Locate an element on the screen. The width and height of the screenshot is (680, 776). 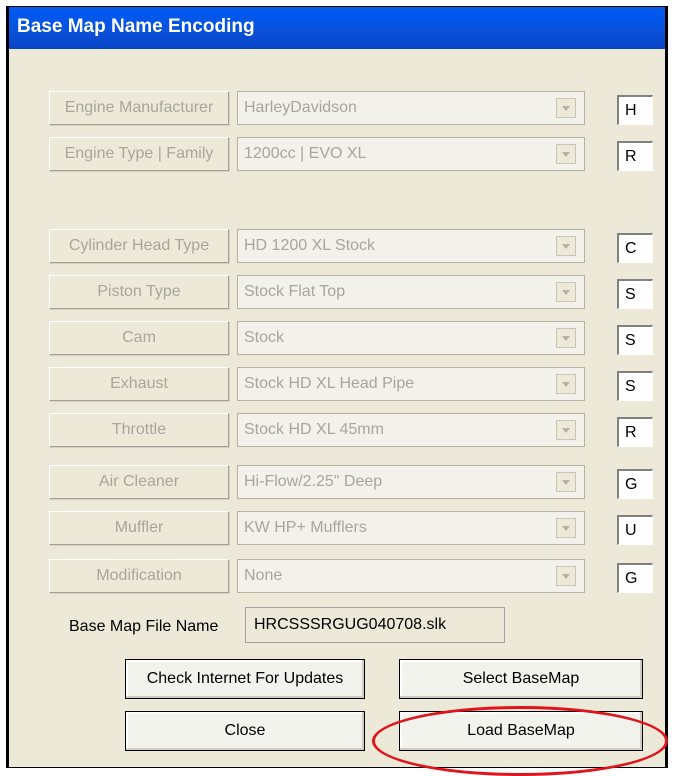
close-button: Close is located at coordinates (245, 731).